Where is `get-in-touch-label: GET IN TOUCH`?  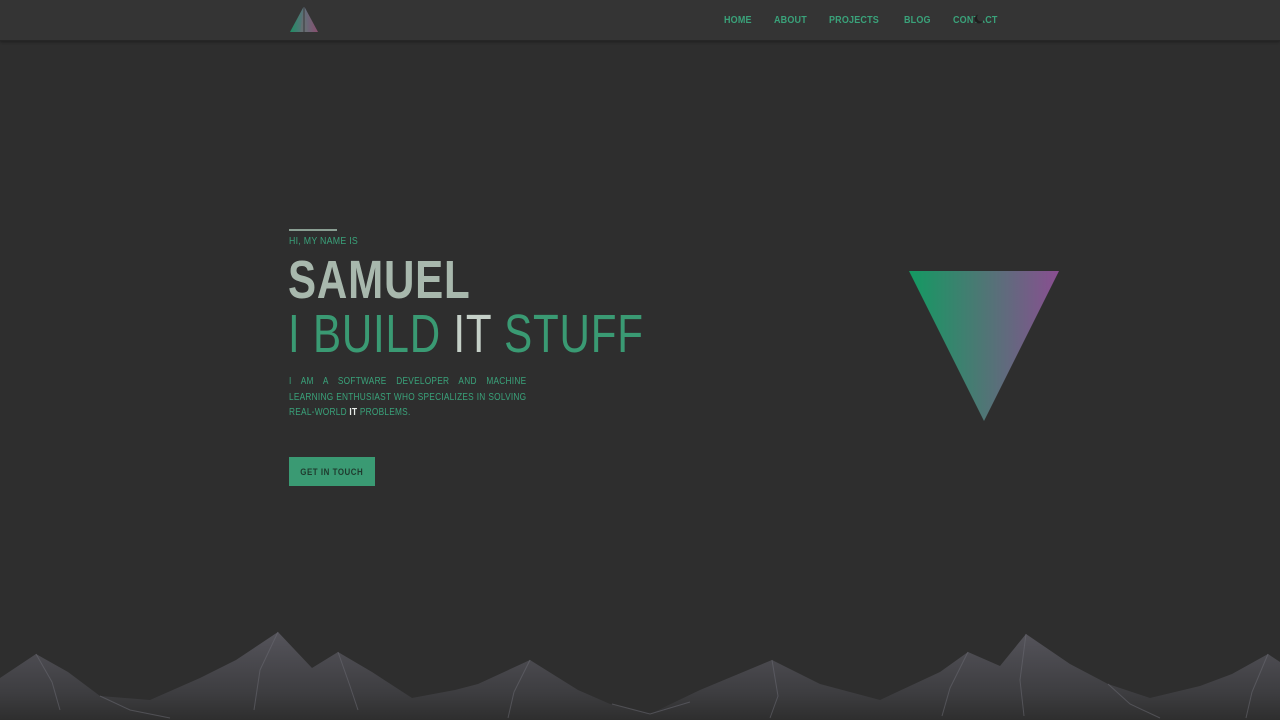
get-in-touch-label: GET IN TOUCH is located at coordinates (332, 471).